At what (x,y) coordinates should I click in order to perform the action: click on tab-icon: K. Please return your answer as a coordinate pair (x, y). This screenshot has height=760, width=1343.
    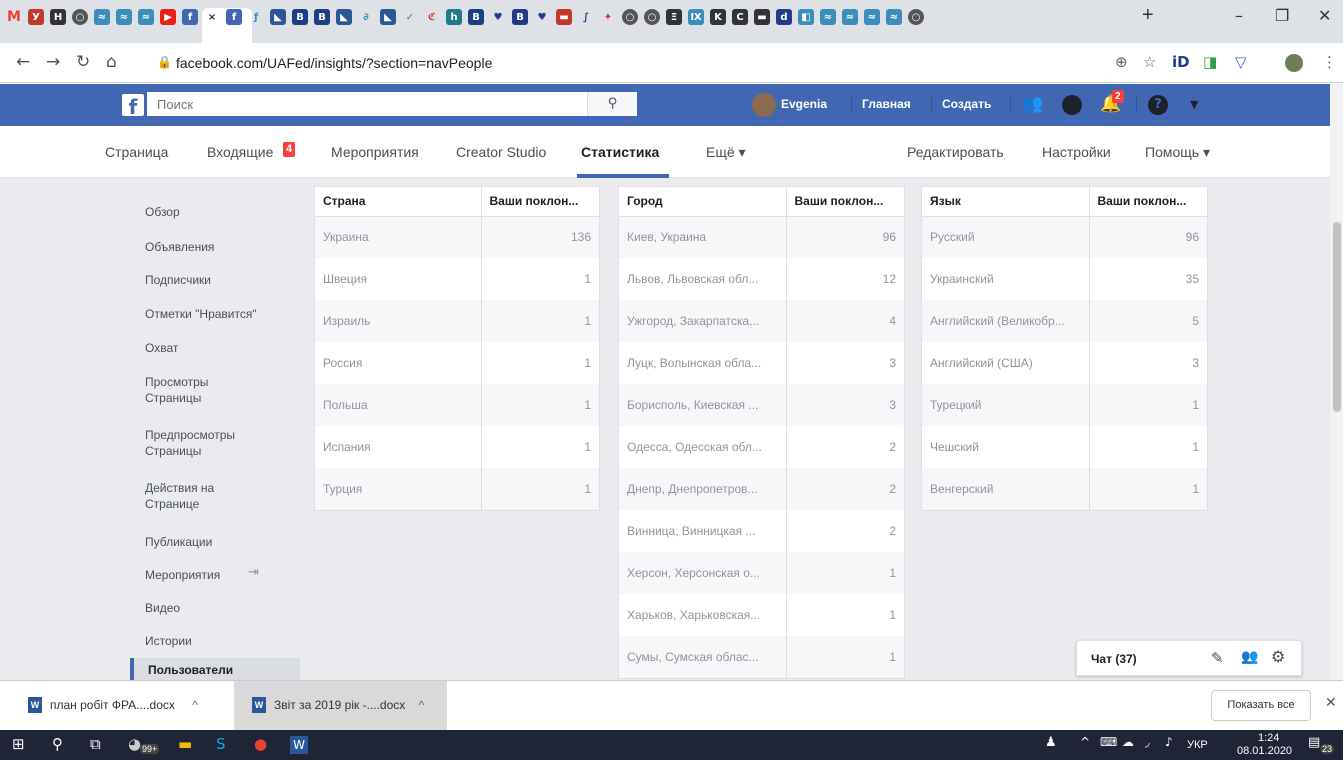
    Looking at the image, I should click on (718, 17).